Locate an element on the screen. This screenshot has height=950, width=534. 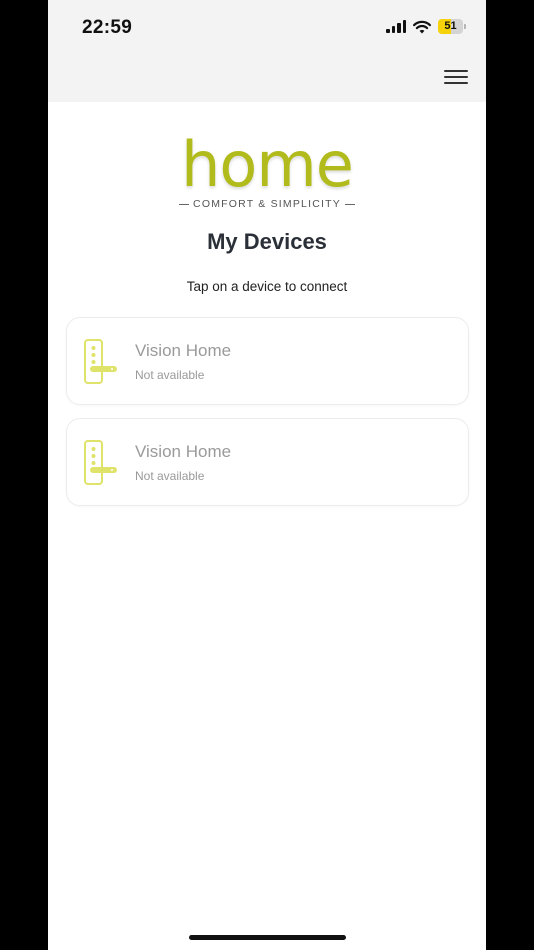
logo-tagline: COMFORT & SIMPLICITY is located at coordinates (267, 204).